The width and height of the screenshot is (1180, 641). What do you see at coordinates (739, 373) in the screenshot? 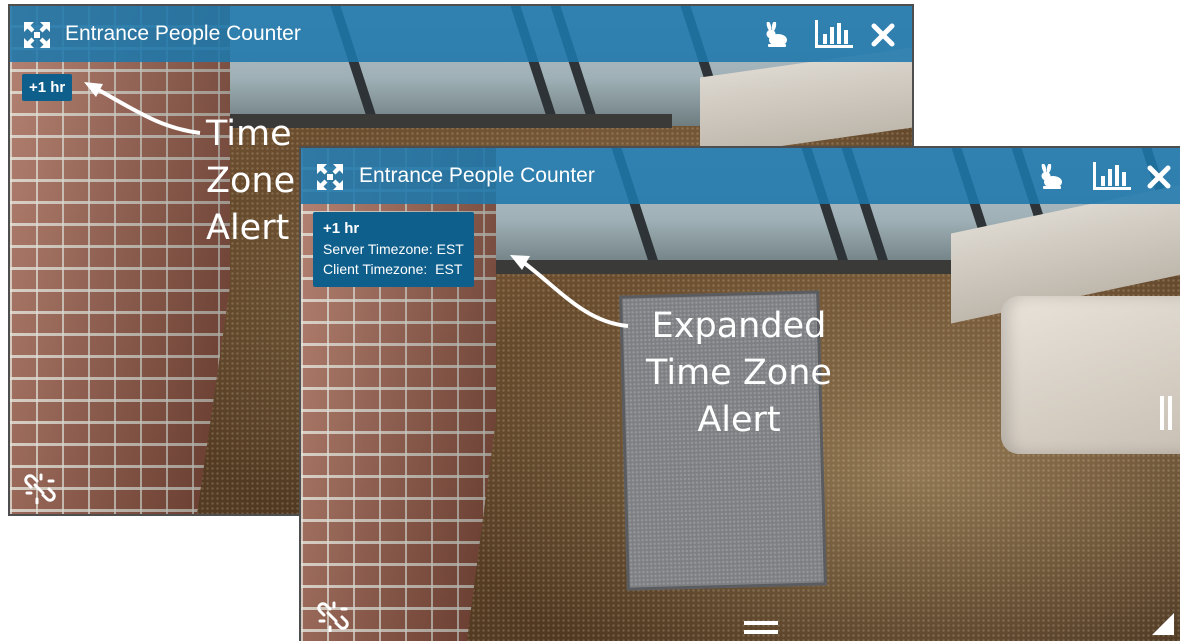
I see `annotation-expanded-time-zone-alert: Expanded Time Zone Alert` at bounding box center [739, 373].